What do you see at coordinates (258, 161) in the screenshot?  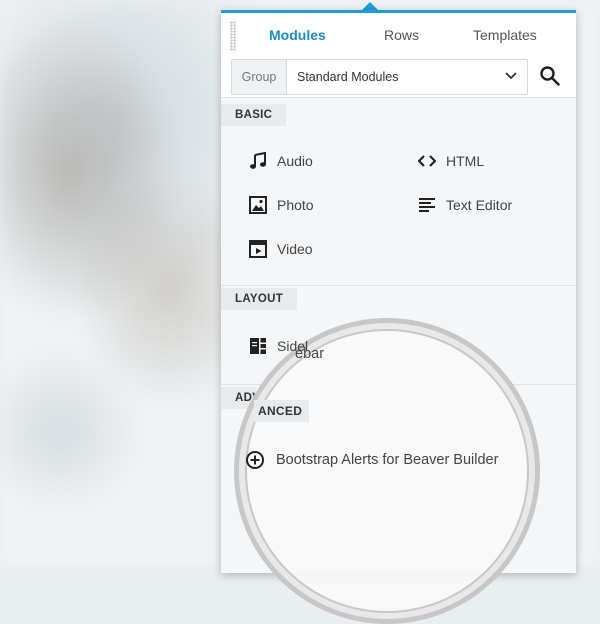 I see `music-icon` at bounding box center [258, 161].